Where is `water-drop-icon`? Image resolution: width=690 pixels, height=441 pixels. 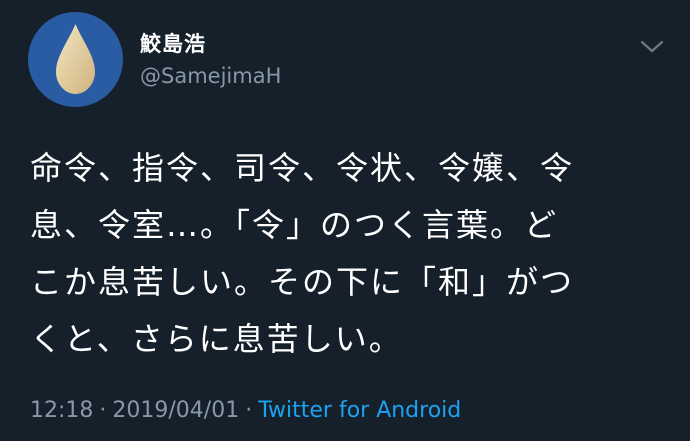 water-drop-icon is located at coordinates (75, 59).